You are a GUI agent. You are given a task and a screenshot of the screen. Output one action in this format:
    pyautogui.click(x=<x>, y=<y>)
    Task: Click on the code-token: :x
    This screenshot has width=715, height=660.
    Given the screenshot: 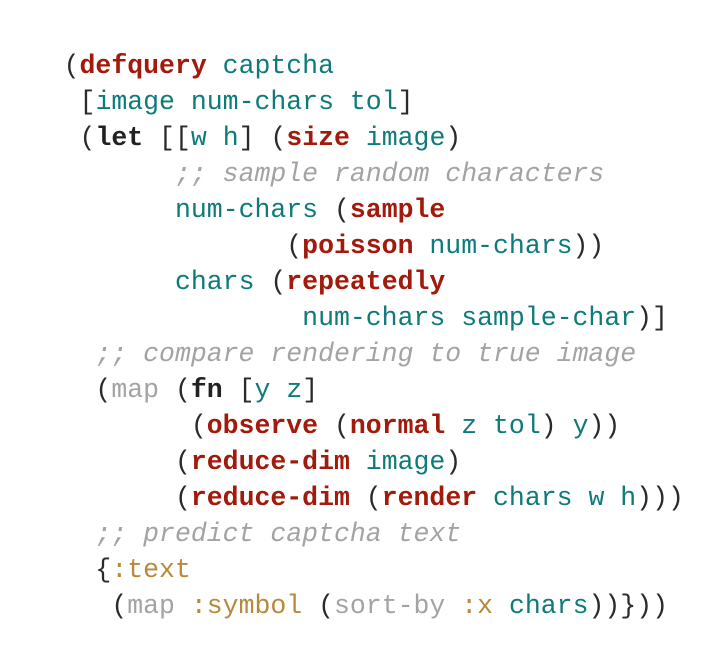 What is the action you would take?
    pyautogui.click(x=477, y=606)
    